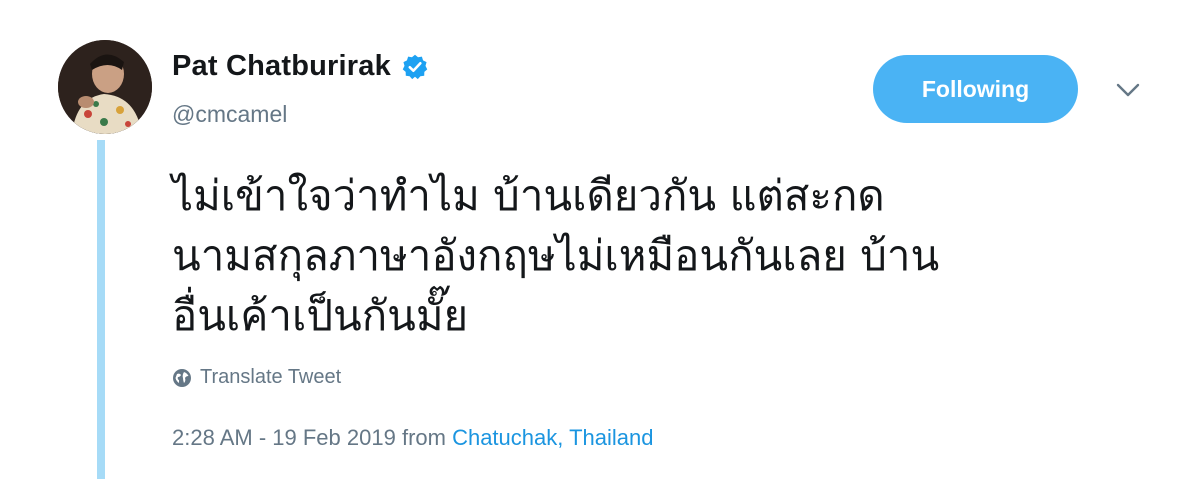 Image resolution: width=1200 pixels, height=479 pixels. What do you see at coordinates (270, 377) in the screenshot?
I see `translate-label: Translate Tweet` at bounding box center [270, 377].